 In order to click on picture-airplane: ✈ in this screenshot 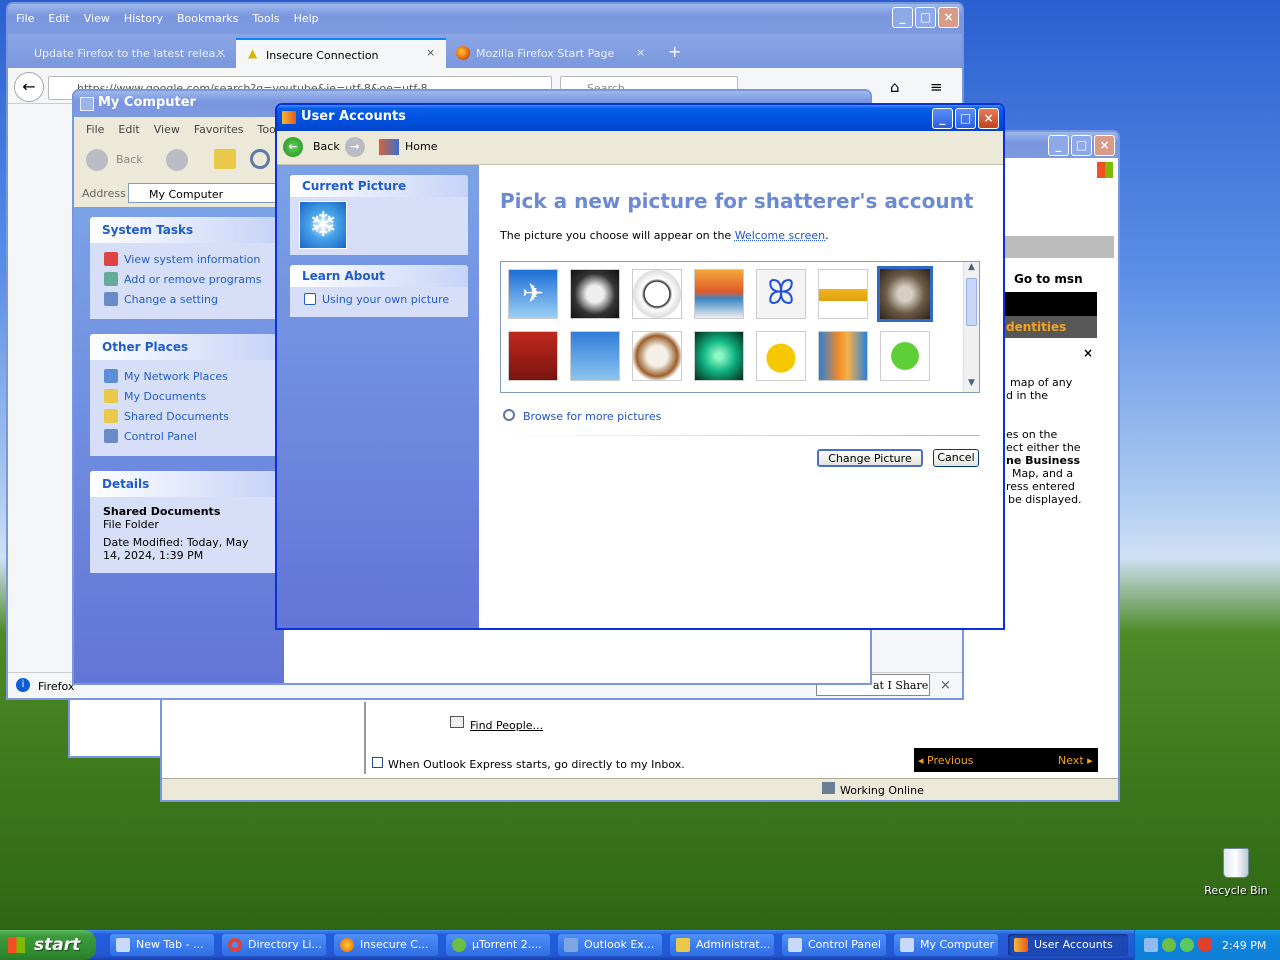, I will do `click(533, 294)`.